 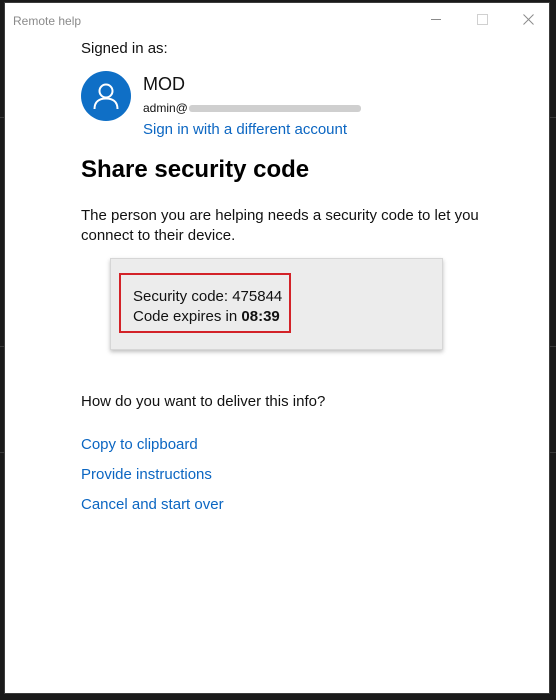 What do you see at coordinates (245, 129) in the screenshot?
I see `switch-account-link: Sign in with a different account` at bounding box center [245, 129].